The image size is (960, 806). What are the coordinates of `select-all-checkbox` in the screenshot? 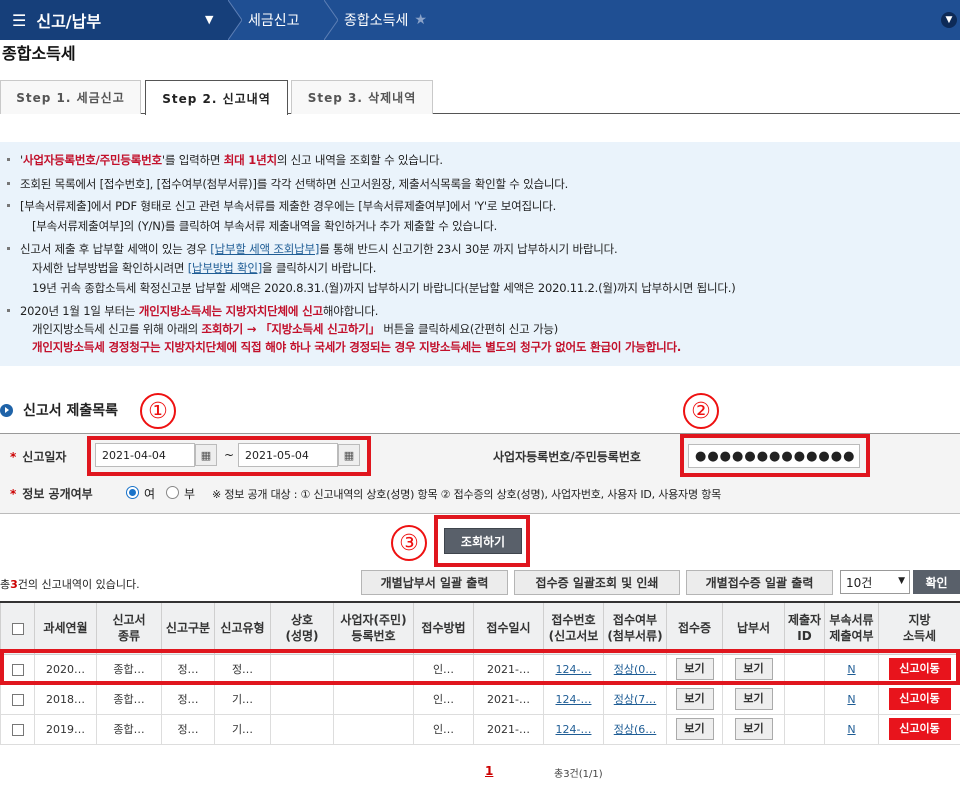 It's located at (17, 628).